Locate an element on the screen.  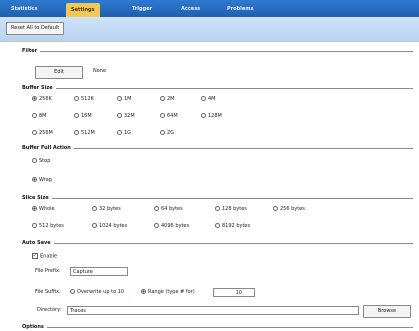
slice-size-512-radio: 512 bytes is located at coordinates (48, 226).